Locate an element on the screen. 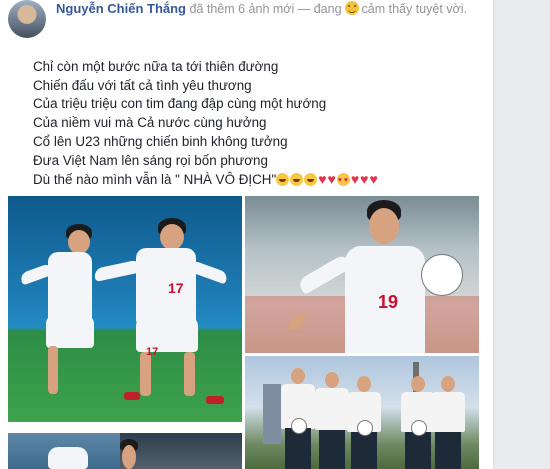 The height and width of the screenshot is (469, 550). feeling-prefix: đang is located at coordinates (327, 9).